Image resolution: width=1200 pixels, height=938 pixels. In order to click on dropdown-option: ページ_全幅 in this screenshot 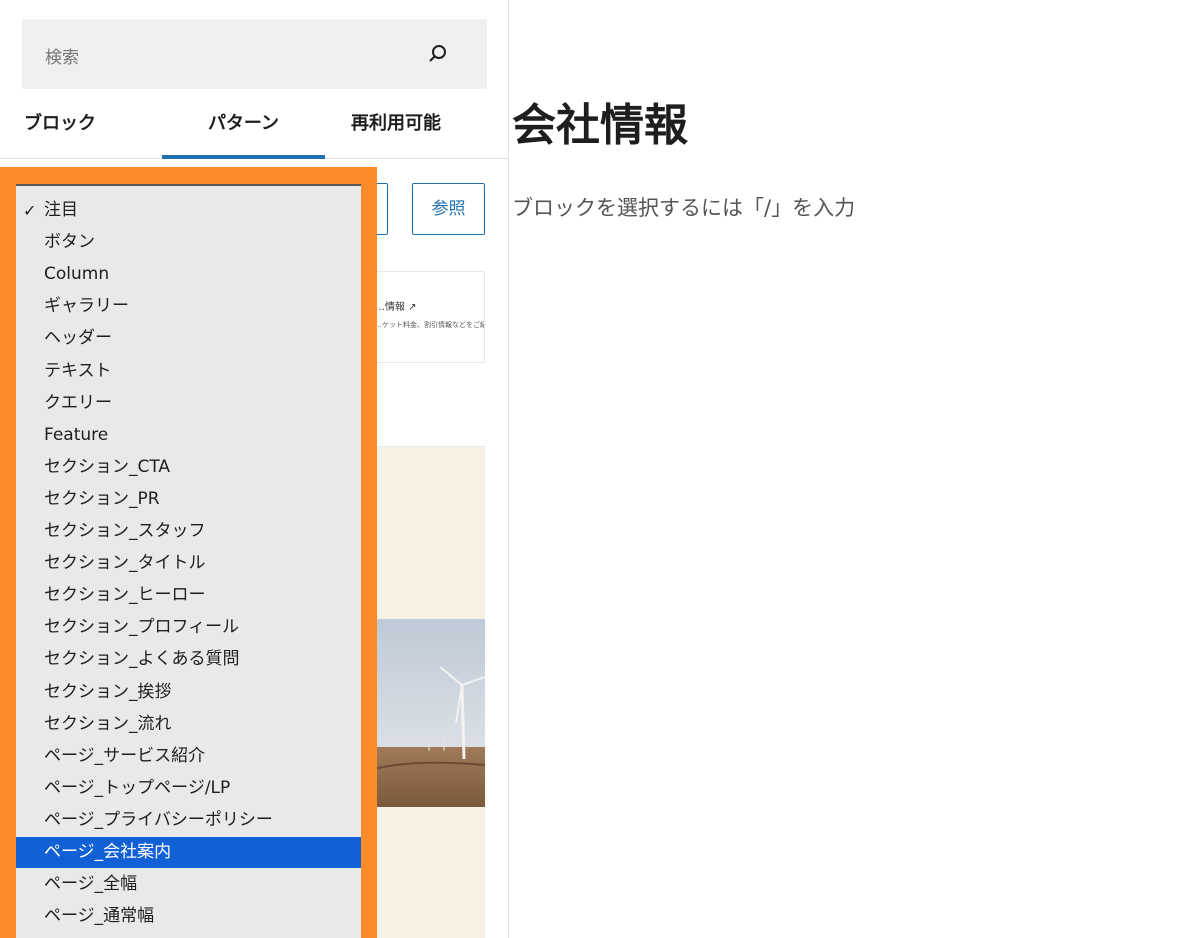, I will do `click(188, 884)`.